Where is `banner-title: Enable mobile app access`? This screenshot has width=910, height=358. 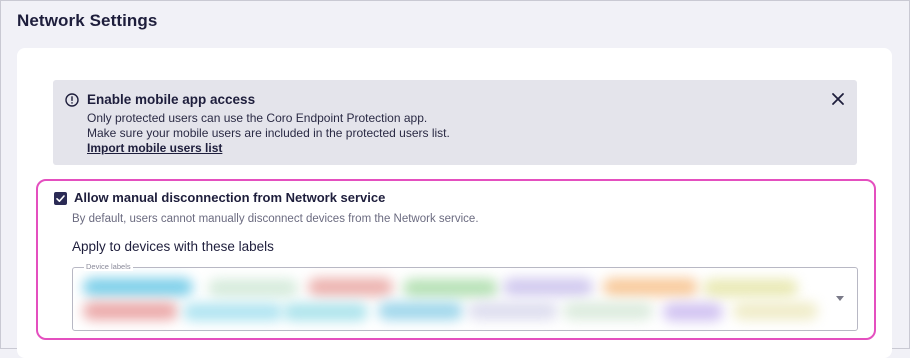 banner-title: Enable mobile app access is located at coordinates (171, 99).